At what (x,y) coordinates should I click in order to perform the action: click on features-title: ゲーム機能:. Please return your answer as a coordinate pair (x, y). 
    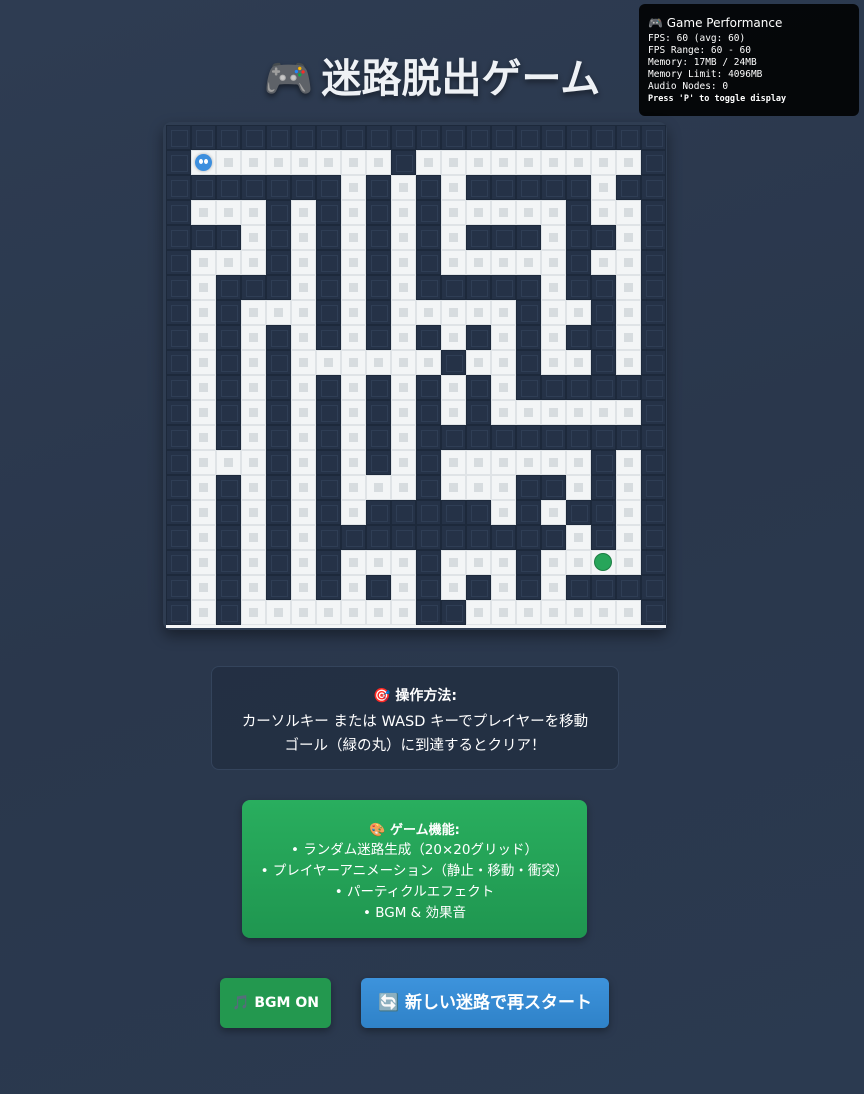
    Looking at the image, I should click on (424, 830).